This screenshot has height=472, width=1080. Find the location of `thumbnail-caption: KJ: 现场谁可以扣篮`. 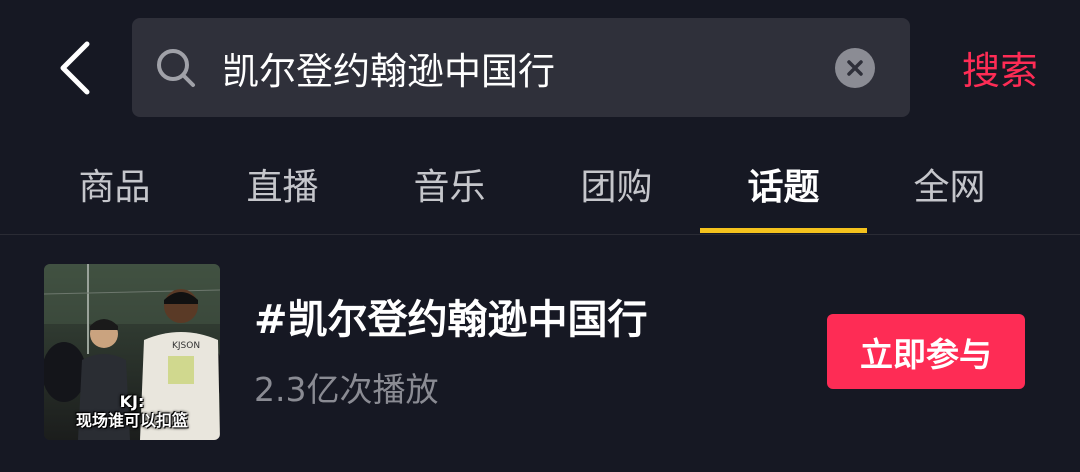

thumbnail-caption: KJ: 现场谁可以扣篮 is located at coordinates (132, 411).